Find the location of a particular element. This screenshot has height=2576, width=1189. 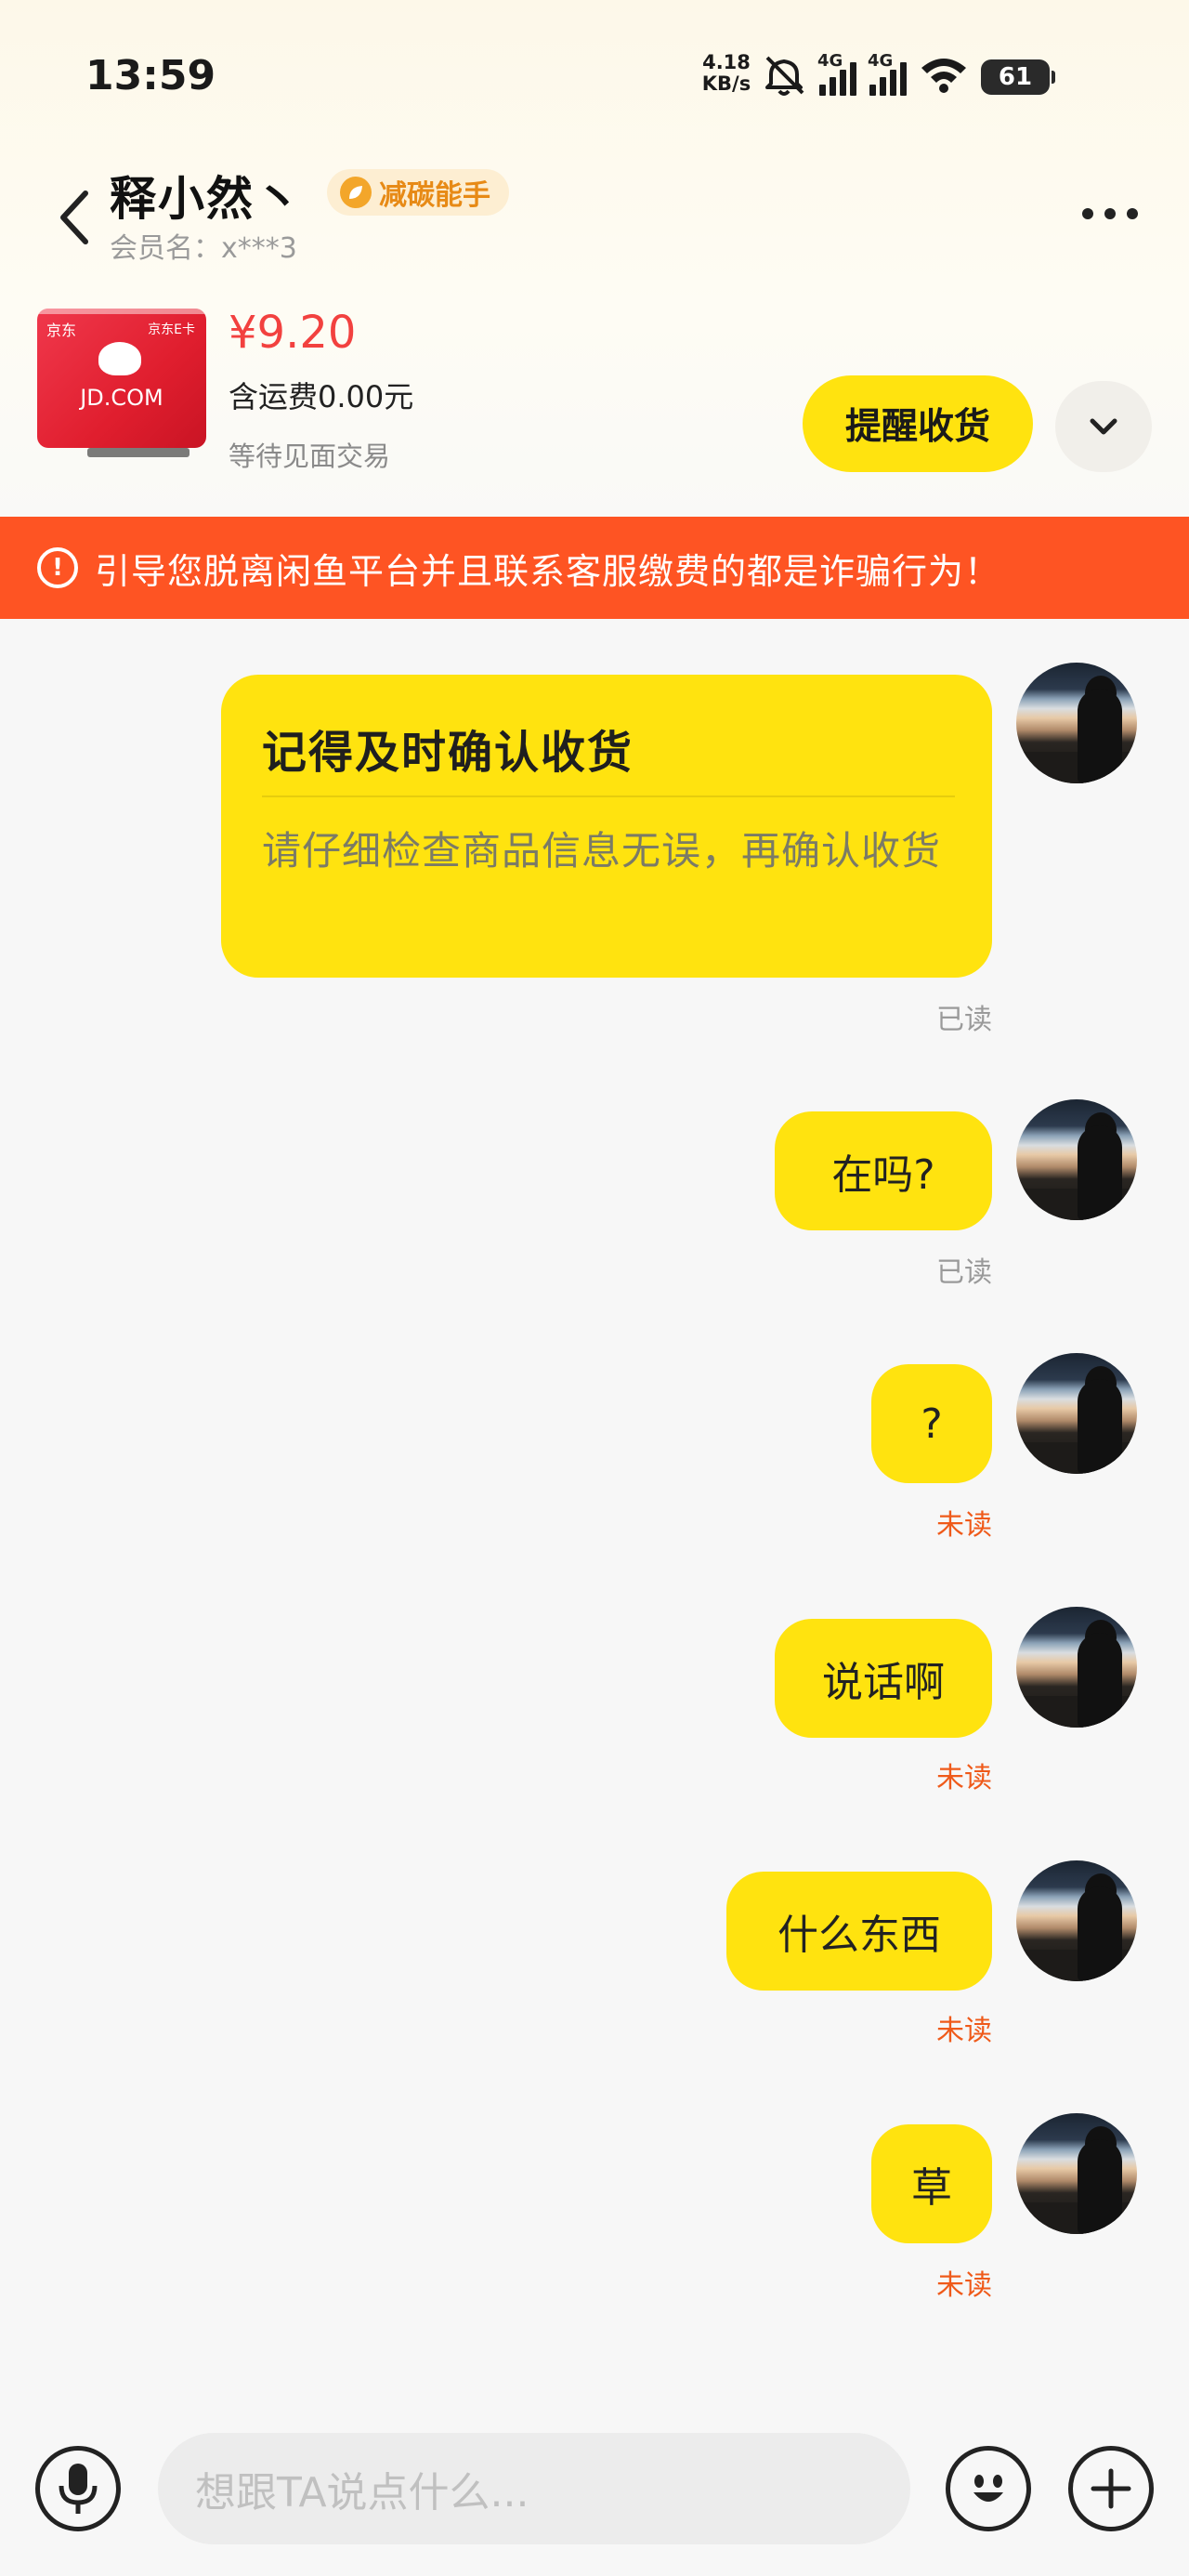

mascot-icon is located at coordinates (119, 358).